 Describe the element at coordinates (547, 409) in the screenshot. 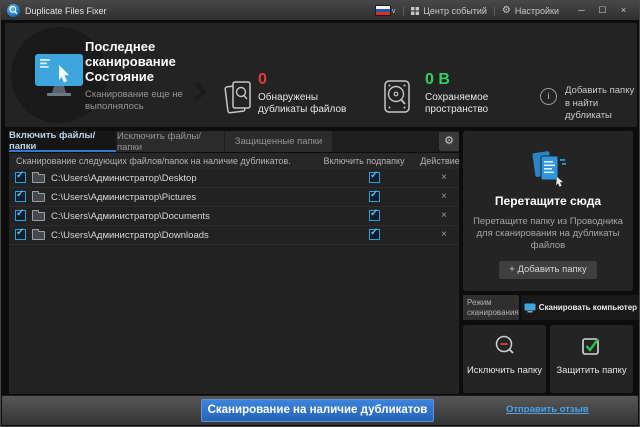

I see `send-feedback-link: Отправить отзыв` at that location.